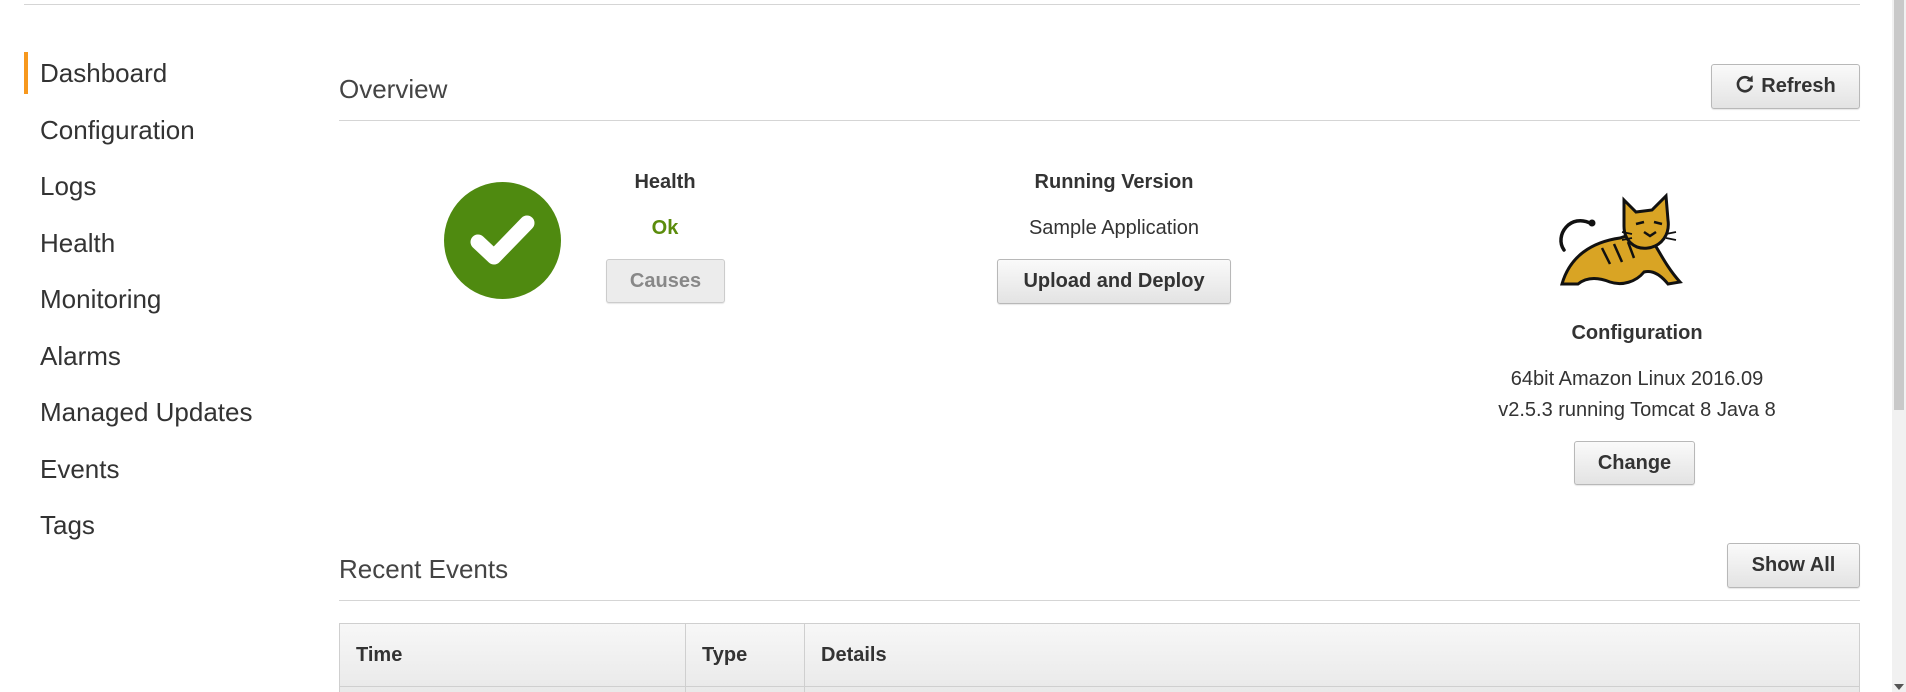 This screenshot has width=1906, height=692. I want to click on refresh-button: Refresh, so click(1785, 86).